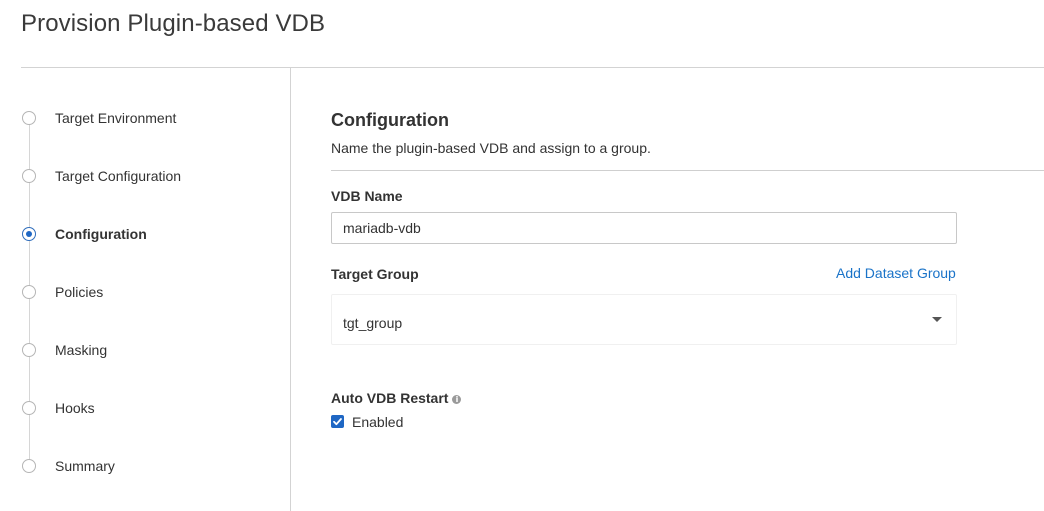  Describe the element at coordinates (375, 274) in the screenshot. I see `target-group-label: Target Group` at that location.